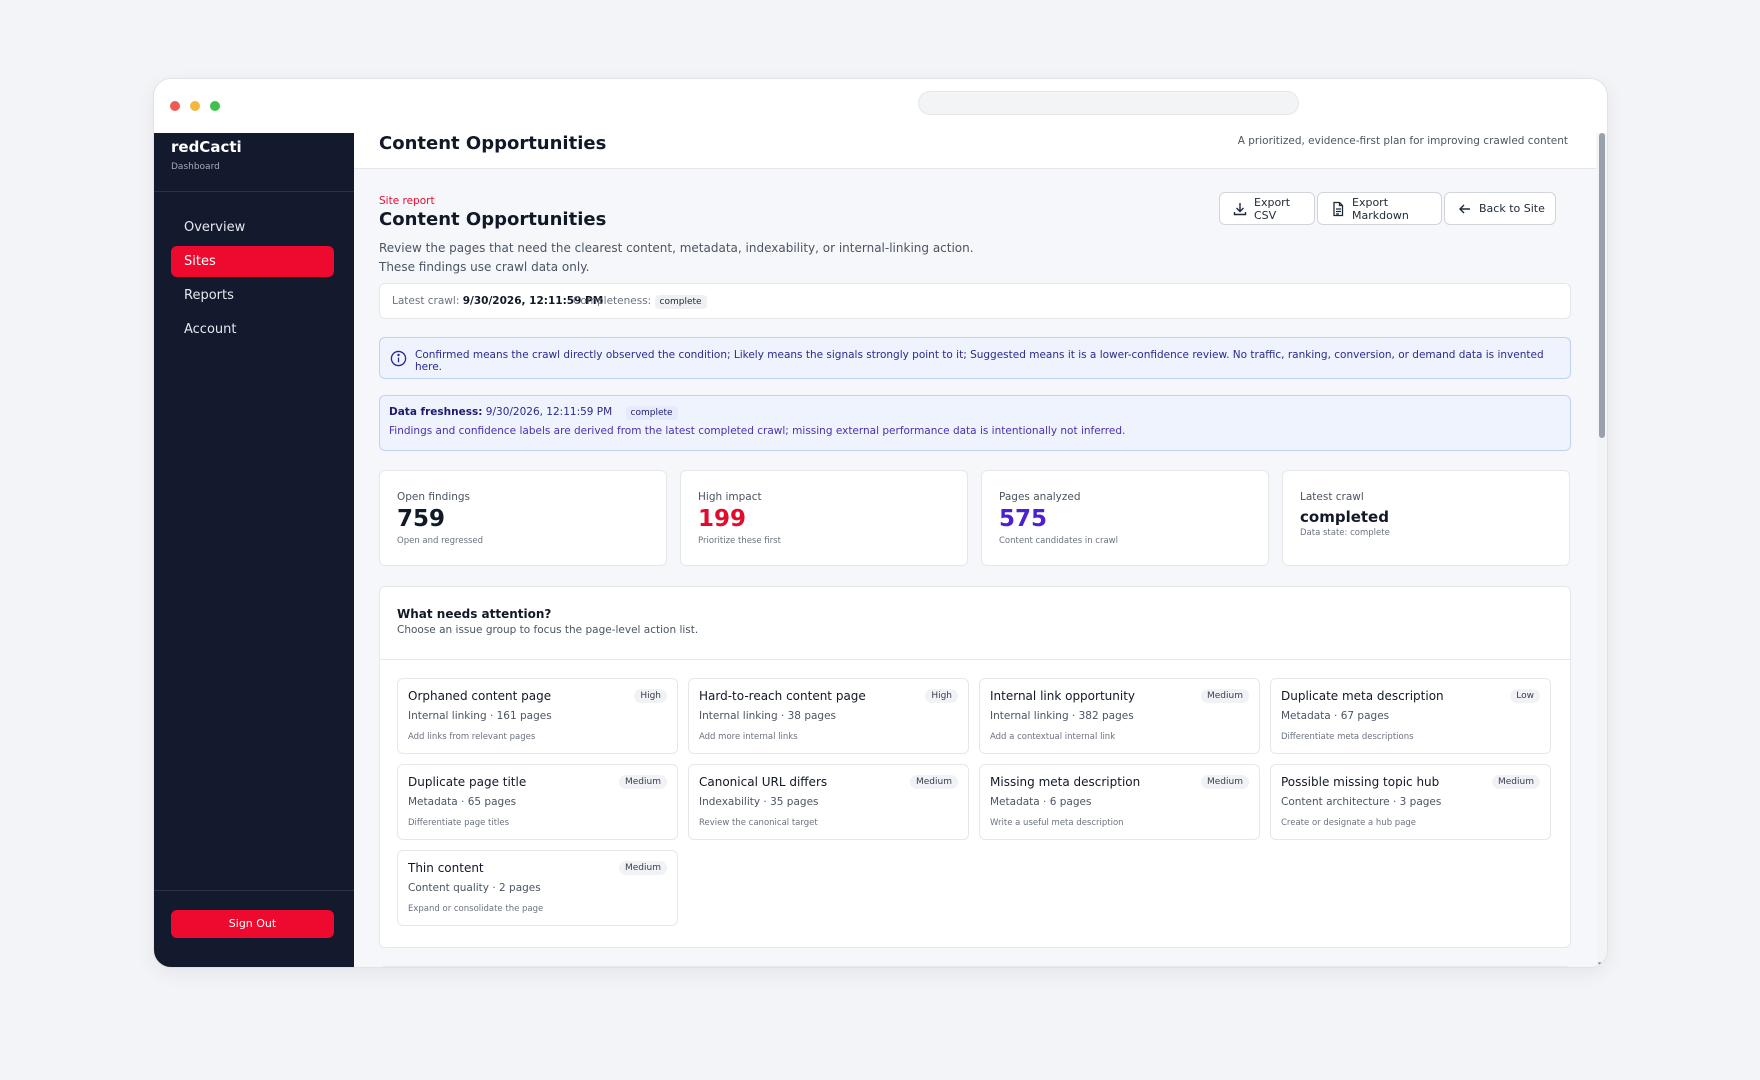 The width and height of the screenshot is (1760, 1080). What do you see at coordinates (1023, 519) in the screenshot?
I see `stat-value: 575` at bounding box center [1023, 519].